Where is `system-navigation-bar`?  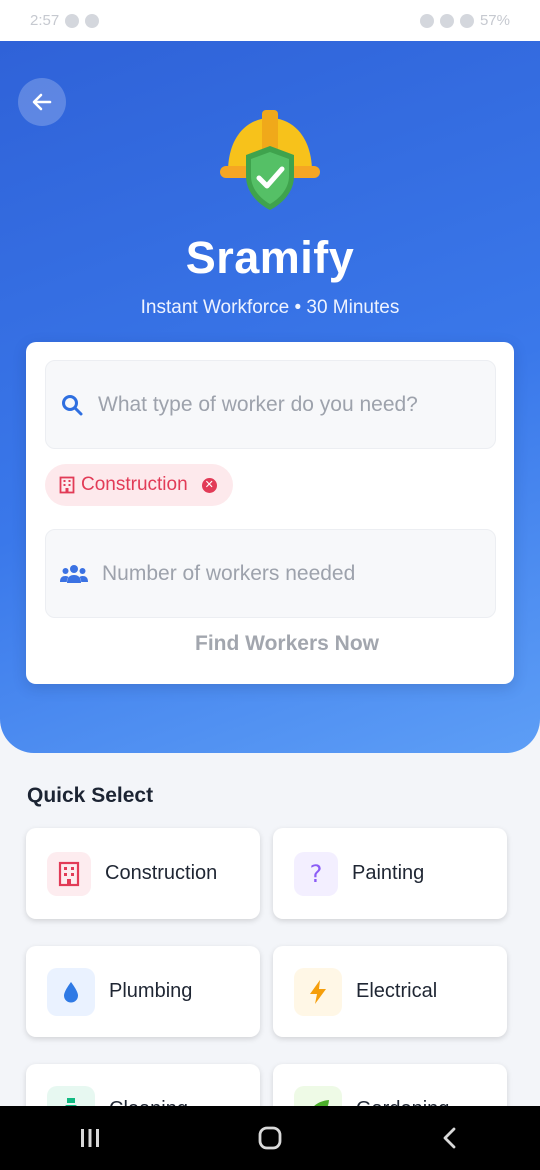 system-navigation-bar is located at coordinates (270, 1138).